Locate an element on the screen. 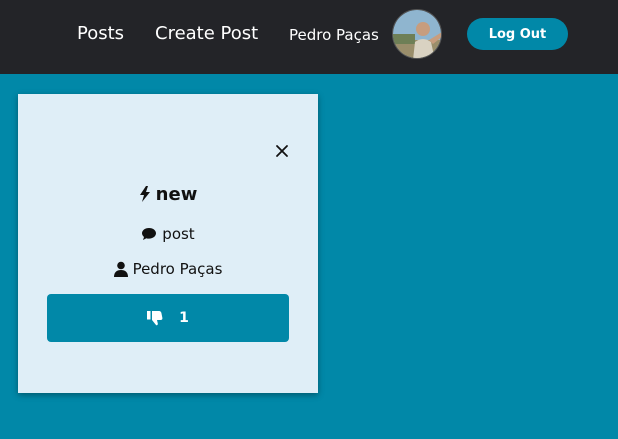 This screenshot has width=618, height=439. dislike-button: 1 is located at coordinates (168, 318).